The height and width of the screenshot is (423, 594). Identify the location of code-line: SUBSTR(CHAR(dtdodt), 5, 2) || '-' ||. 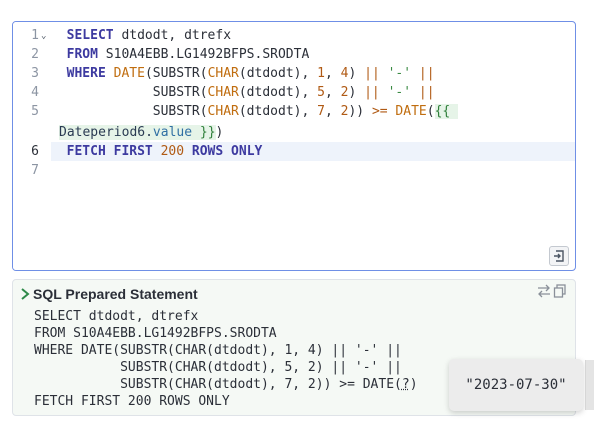
(313, 92).